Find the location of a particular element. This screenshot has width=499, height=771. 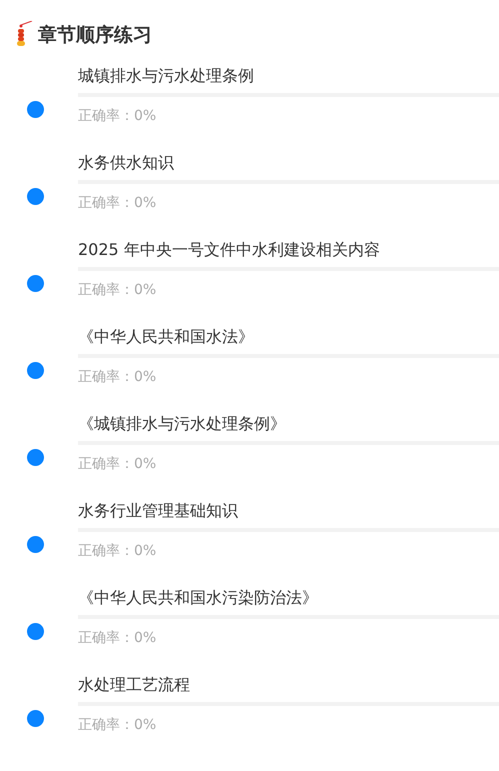

chapter-item: 《中华人民共和国水污染防治法》 正确率：0% is located at coordinates (249, 627).